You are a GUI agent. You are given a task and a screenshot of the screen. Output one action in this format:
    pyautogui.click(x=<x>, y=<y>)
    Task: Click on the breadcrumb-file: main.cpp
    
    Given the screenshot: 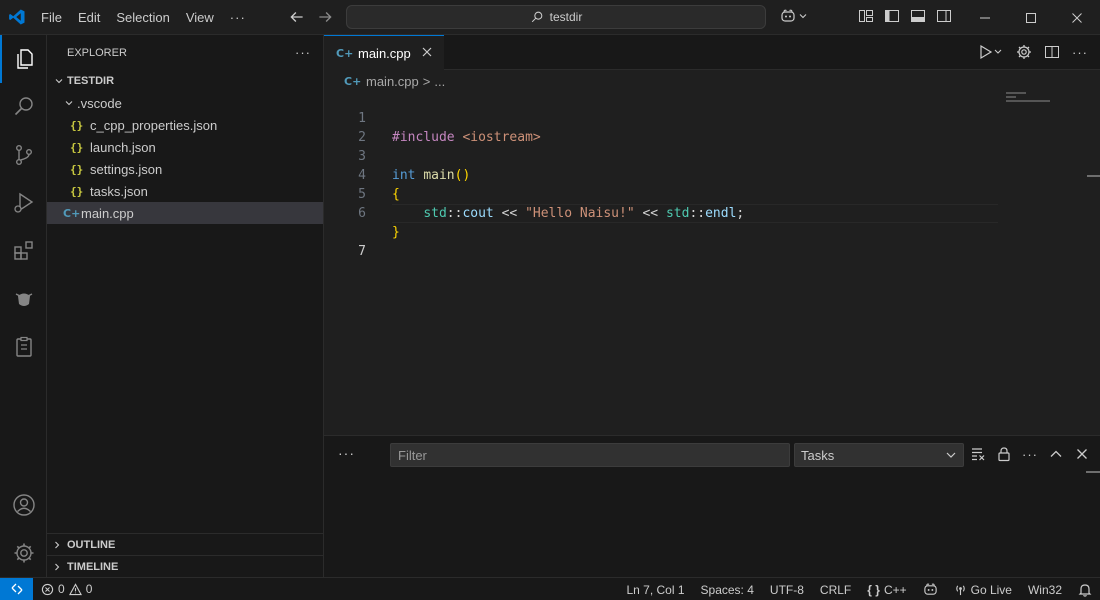 What is the action you would take?
    pyautogui.click(x=392, y=81)
    